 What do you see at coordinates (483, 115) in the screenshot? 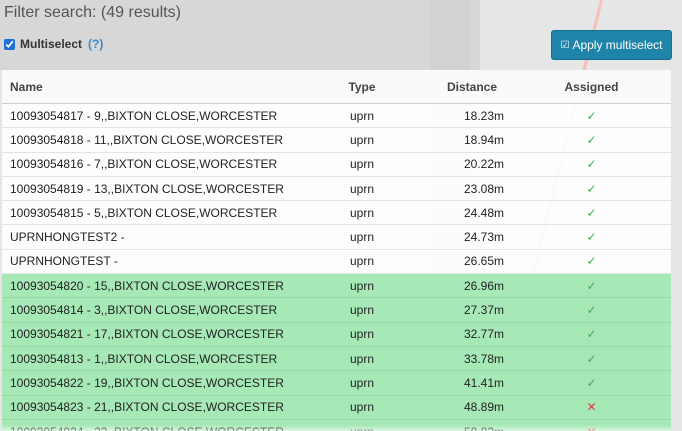
I see `row-distance: 18.23m` at bounding box center [483, 115].